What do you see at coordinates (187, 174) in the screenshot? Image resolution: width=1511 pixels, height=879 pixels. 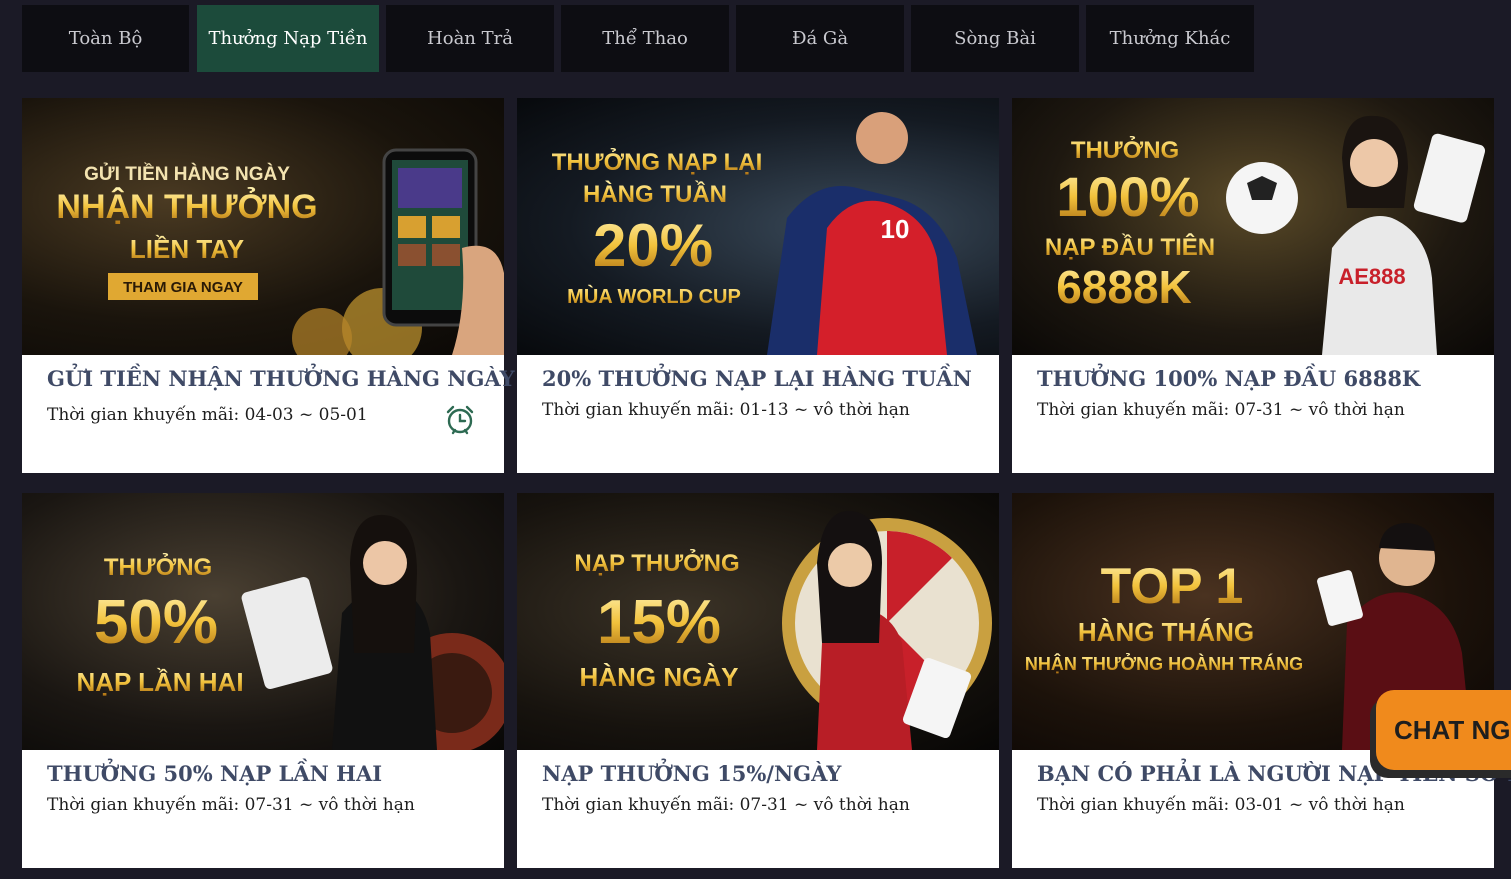 I see `banner-line: GỬI TIỀN HÀNG NGÀY` at bounding box center [187, 174].